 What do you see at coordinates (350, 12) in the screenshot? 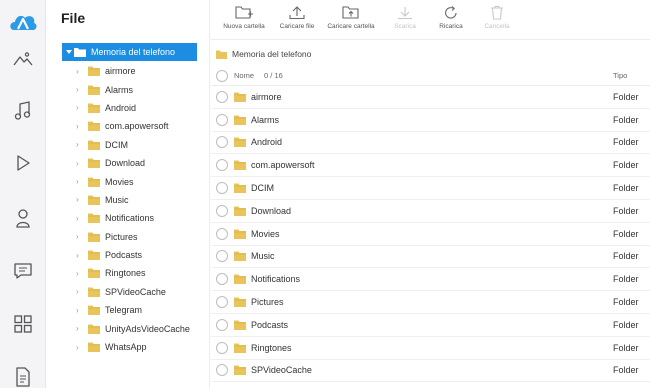
I see `folder-upload-icon` at bounding box center [350, 12].